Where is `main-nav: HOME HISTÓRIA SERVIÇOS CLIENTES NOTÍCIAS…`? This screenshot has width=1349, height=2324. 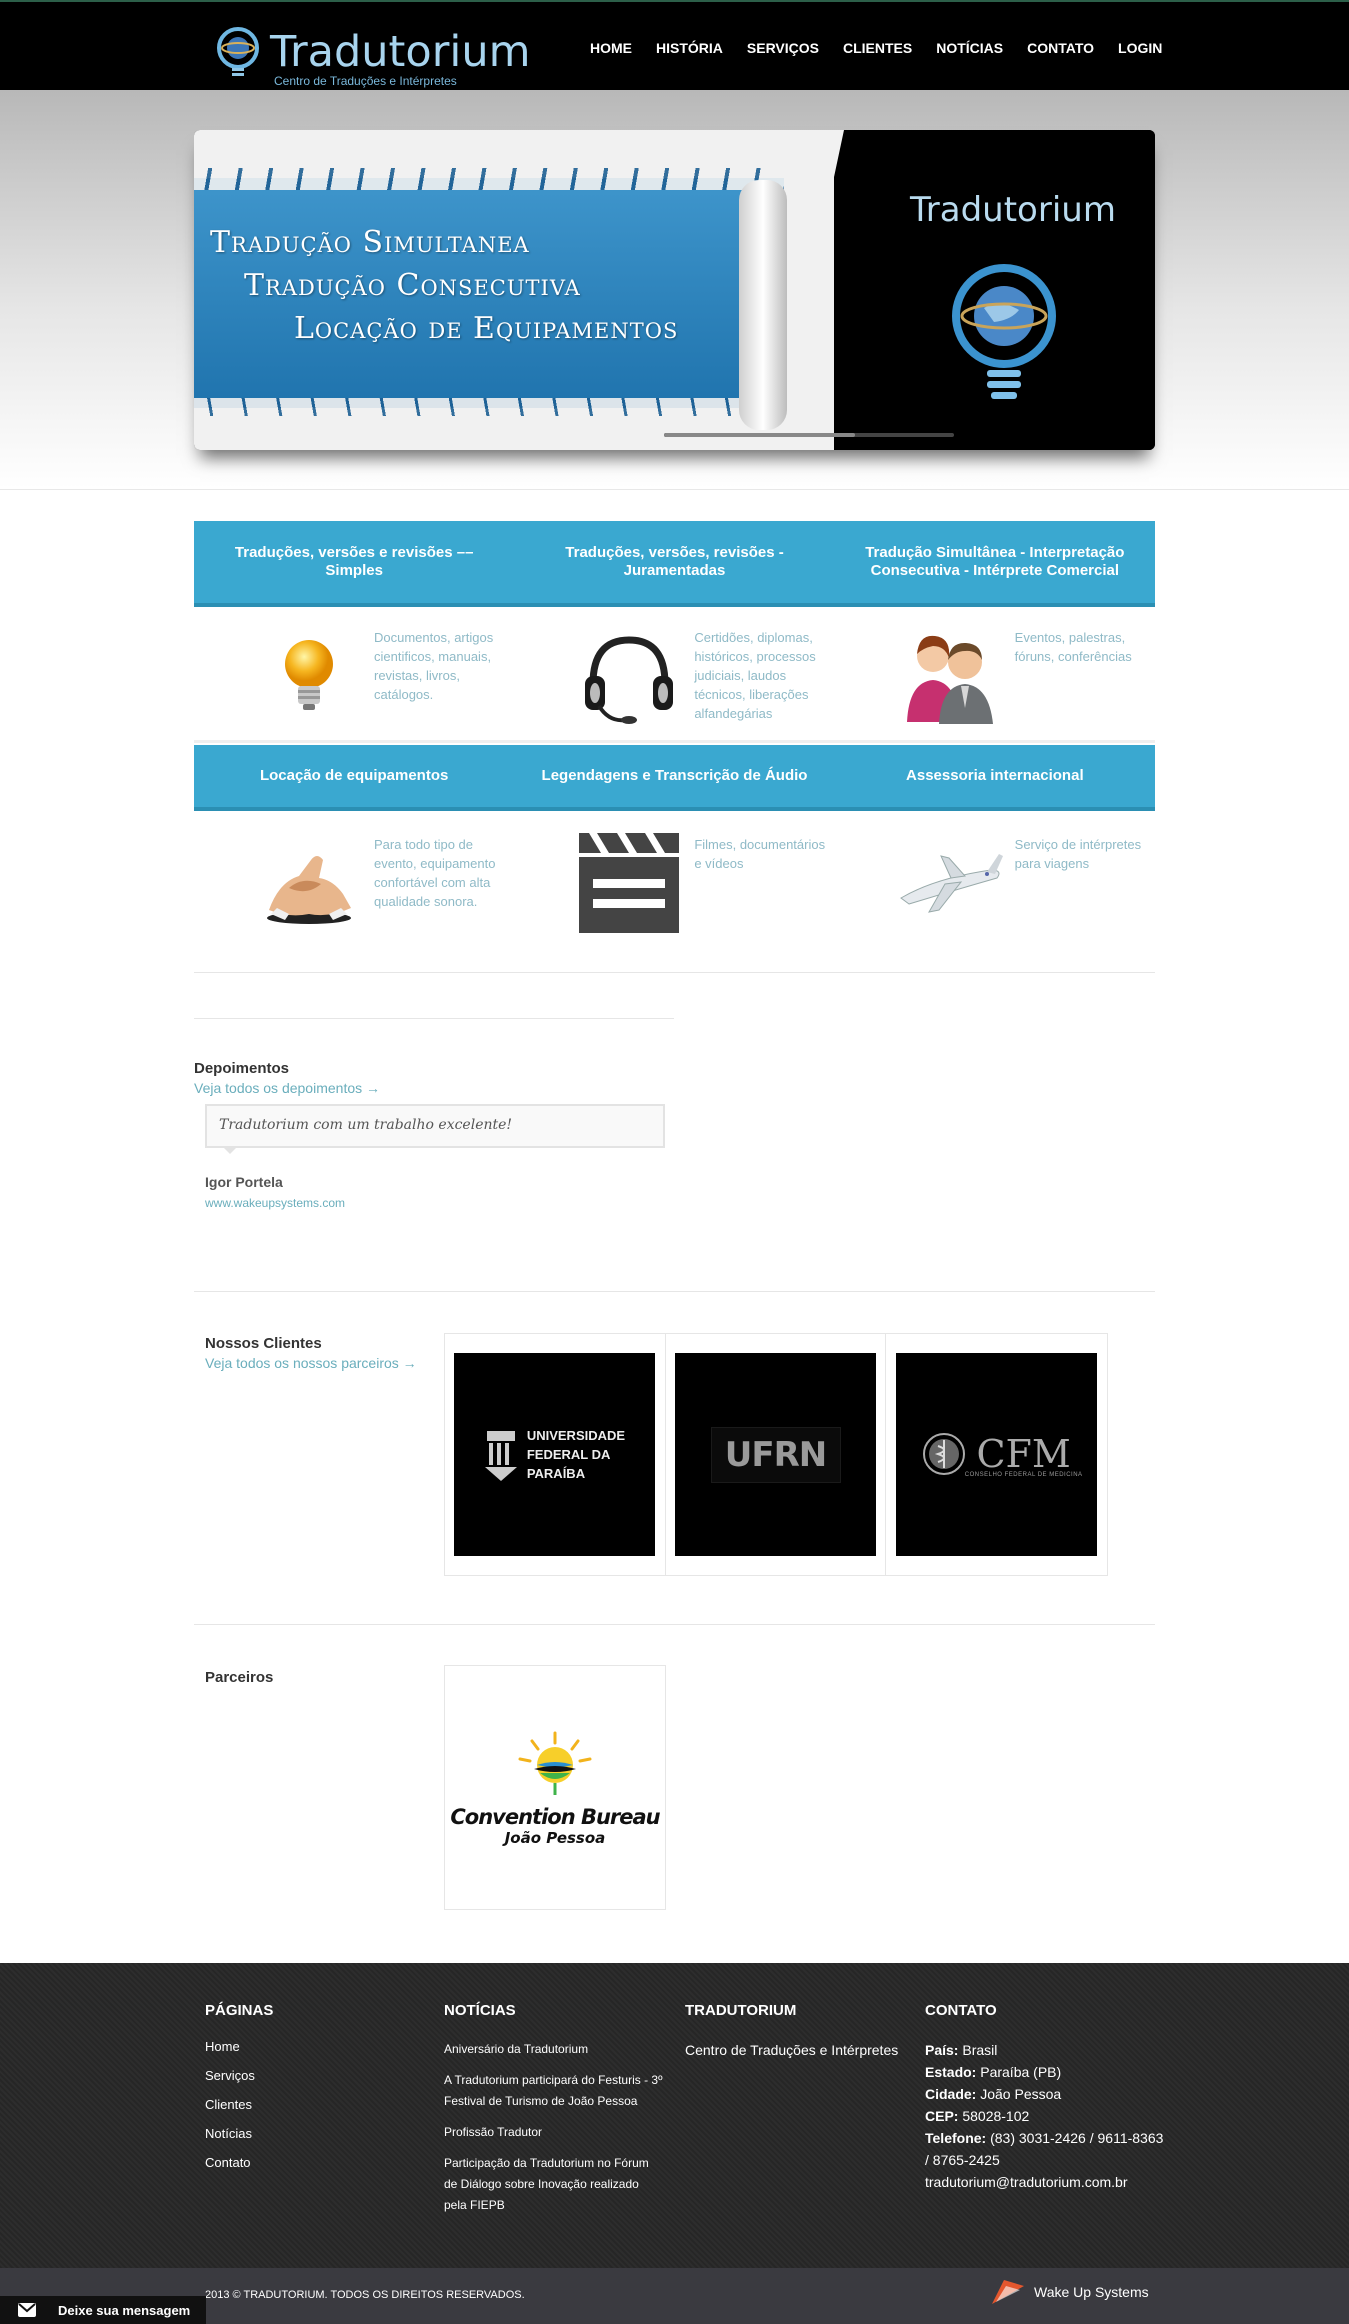
main-nav: HOME HISTÓRIA SERVIÇOS CLIENTES NOTÍCIAS… is located at coordinates (888, 48).